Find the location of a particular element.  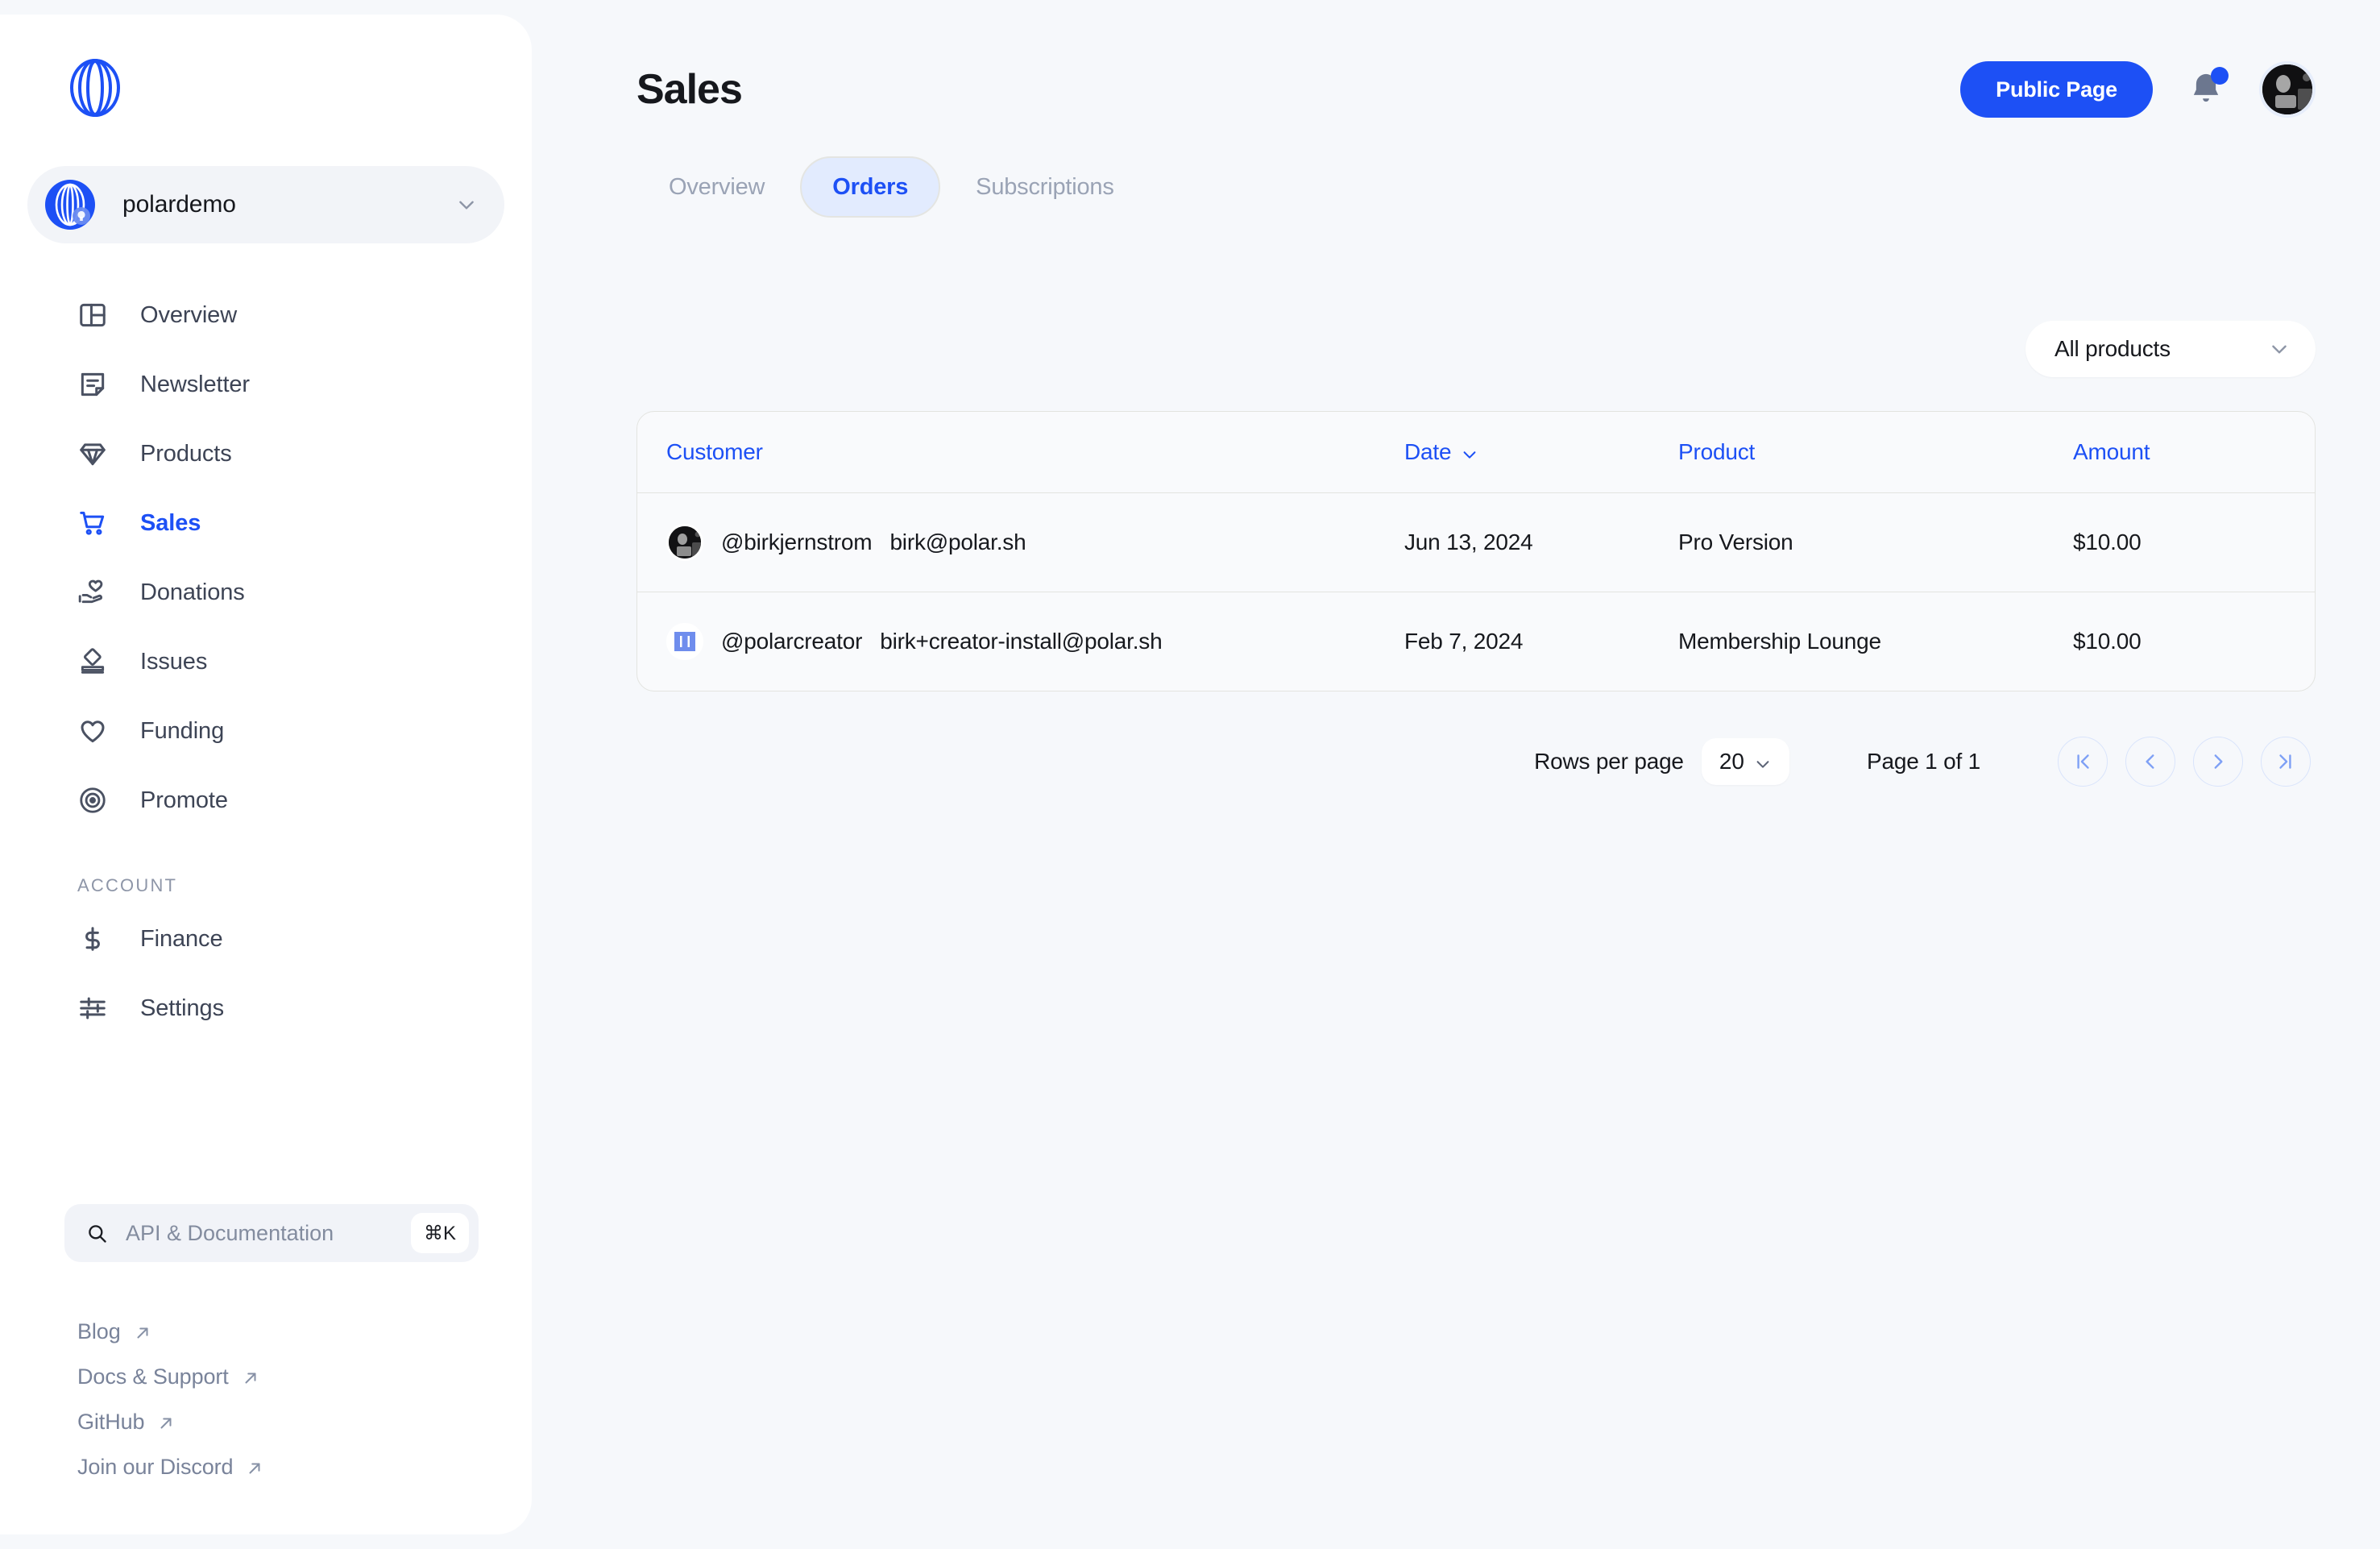

sidebar-item-newsletter: Newsletter is located at coordinates (266, 384).